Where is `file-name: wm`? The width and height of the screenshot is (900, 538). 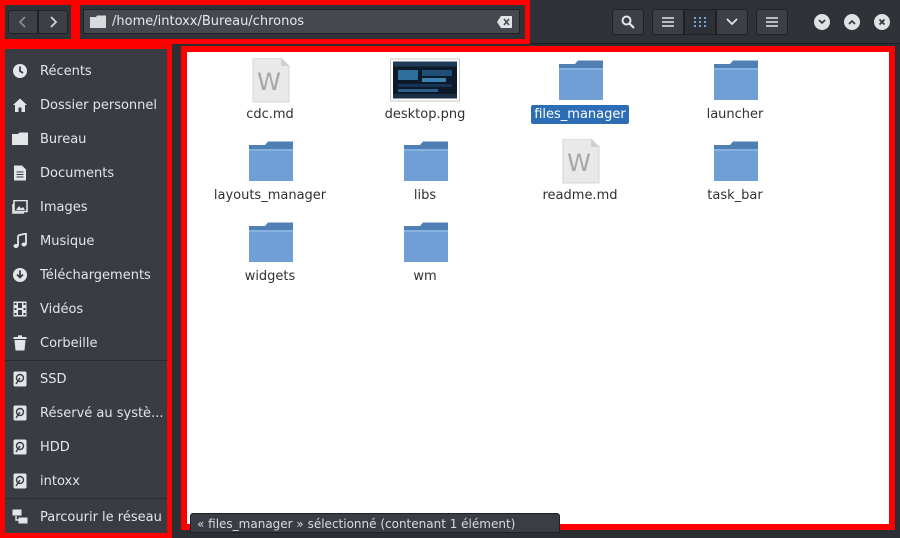 file-name: wm is located at coordinates (425, 276).